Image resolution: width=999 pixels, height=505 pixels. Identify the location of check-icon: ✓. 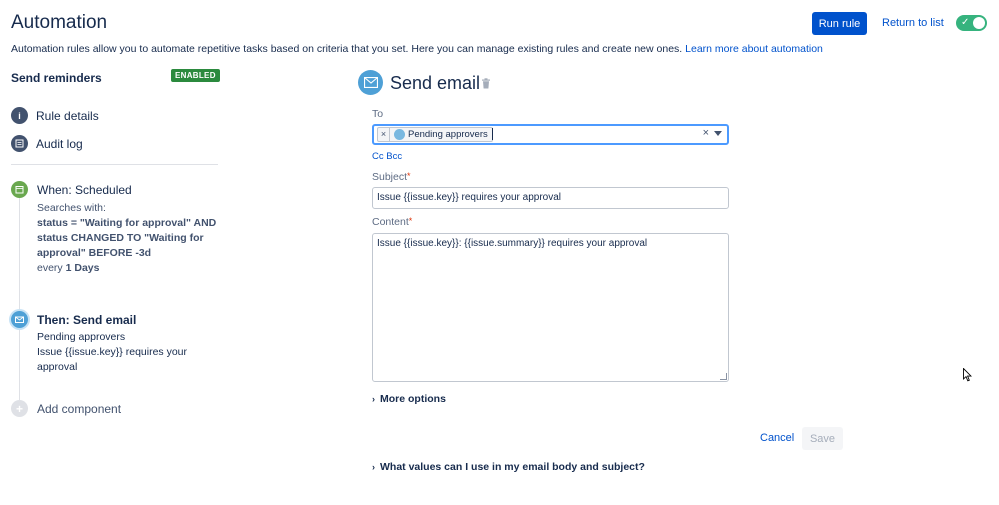
(965, 22).